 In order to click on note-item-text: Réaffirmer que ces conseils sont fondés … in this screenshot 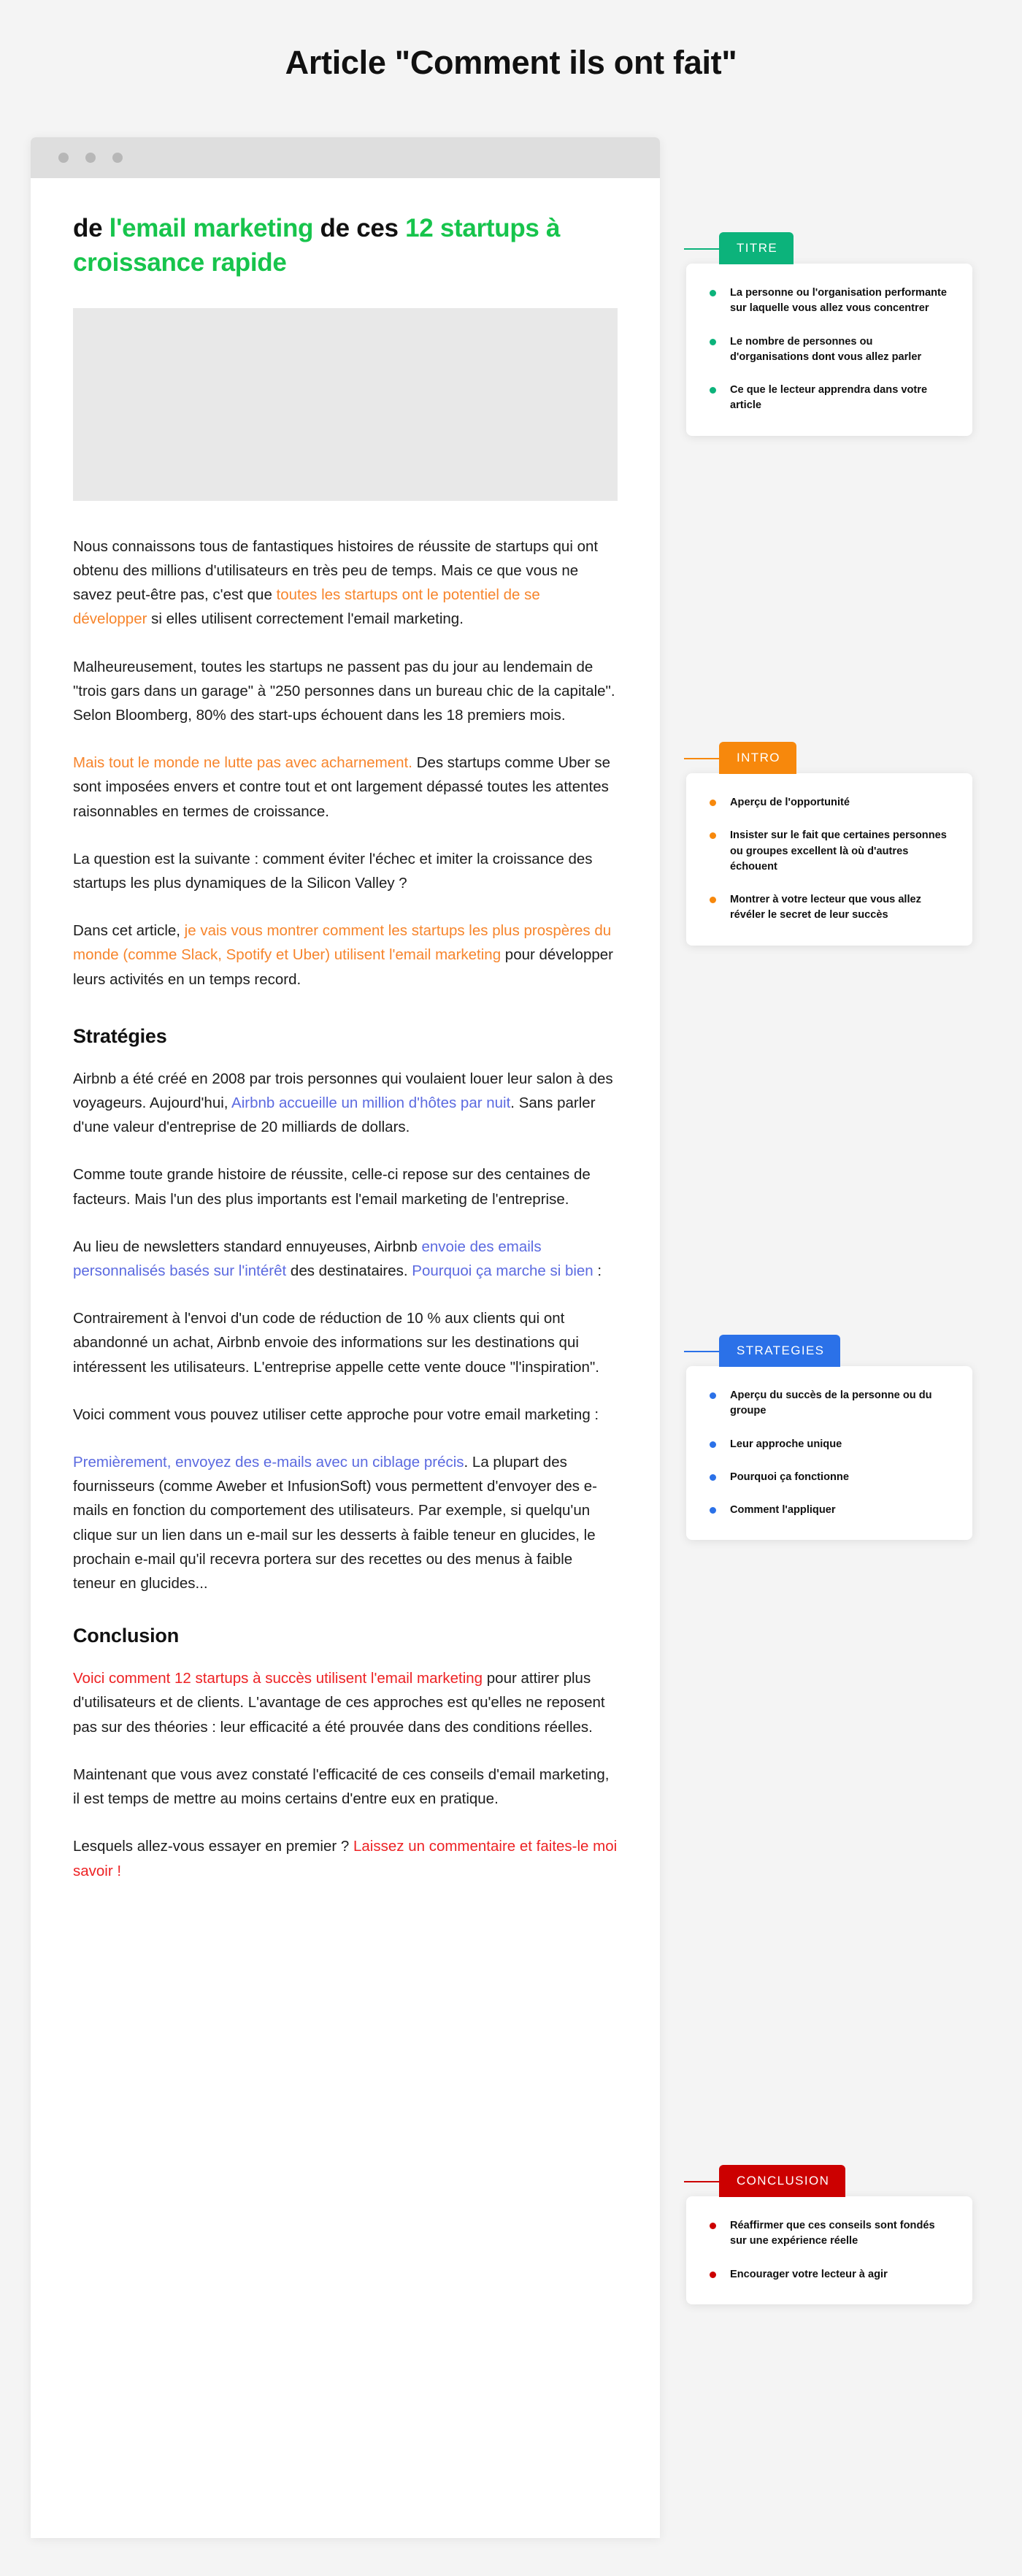, I will do `click(832, 2233)`.